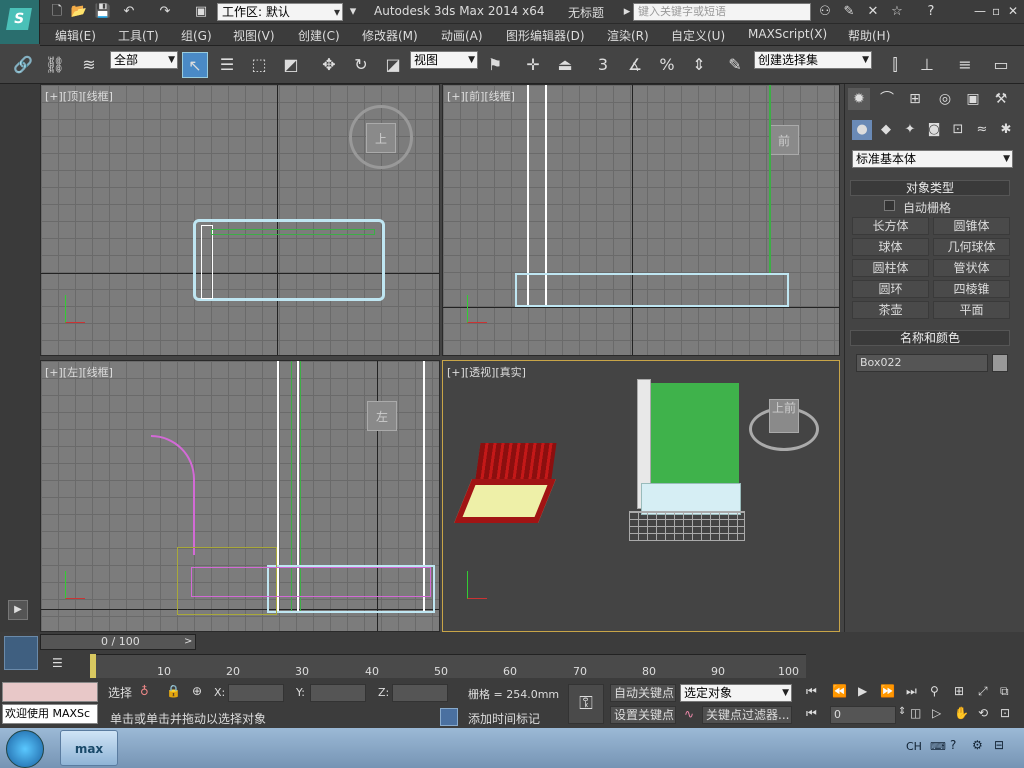 Image resolution: width=1024 pixels, height=768 pixels. What do you see at coordinates (958, 130) in the screenshot?
I see `helpers-icon: ⊡` at bounding box center [958, 130].